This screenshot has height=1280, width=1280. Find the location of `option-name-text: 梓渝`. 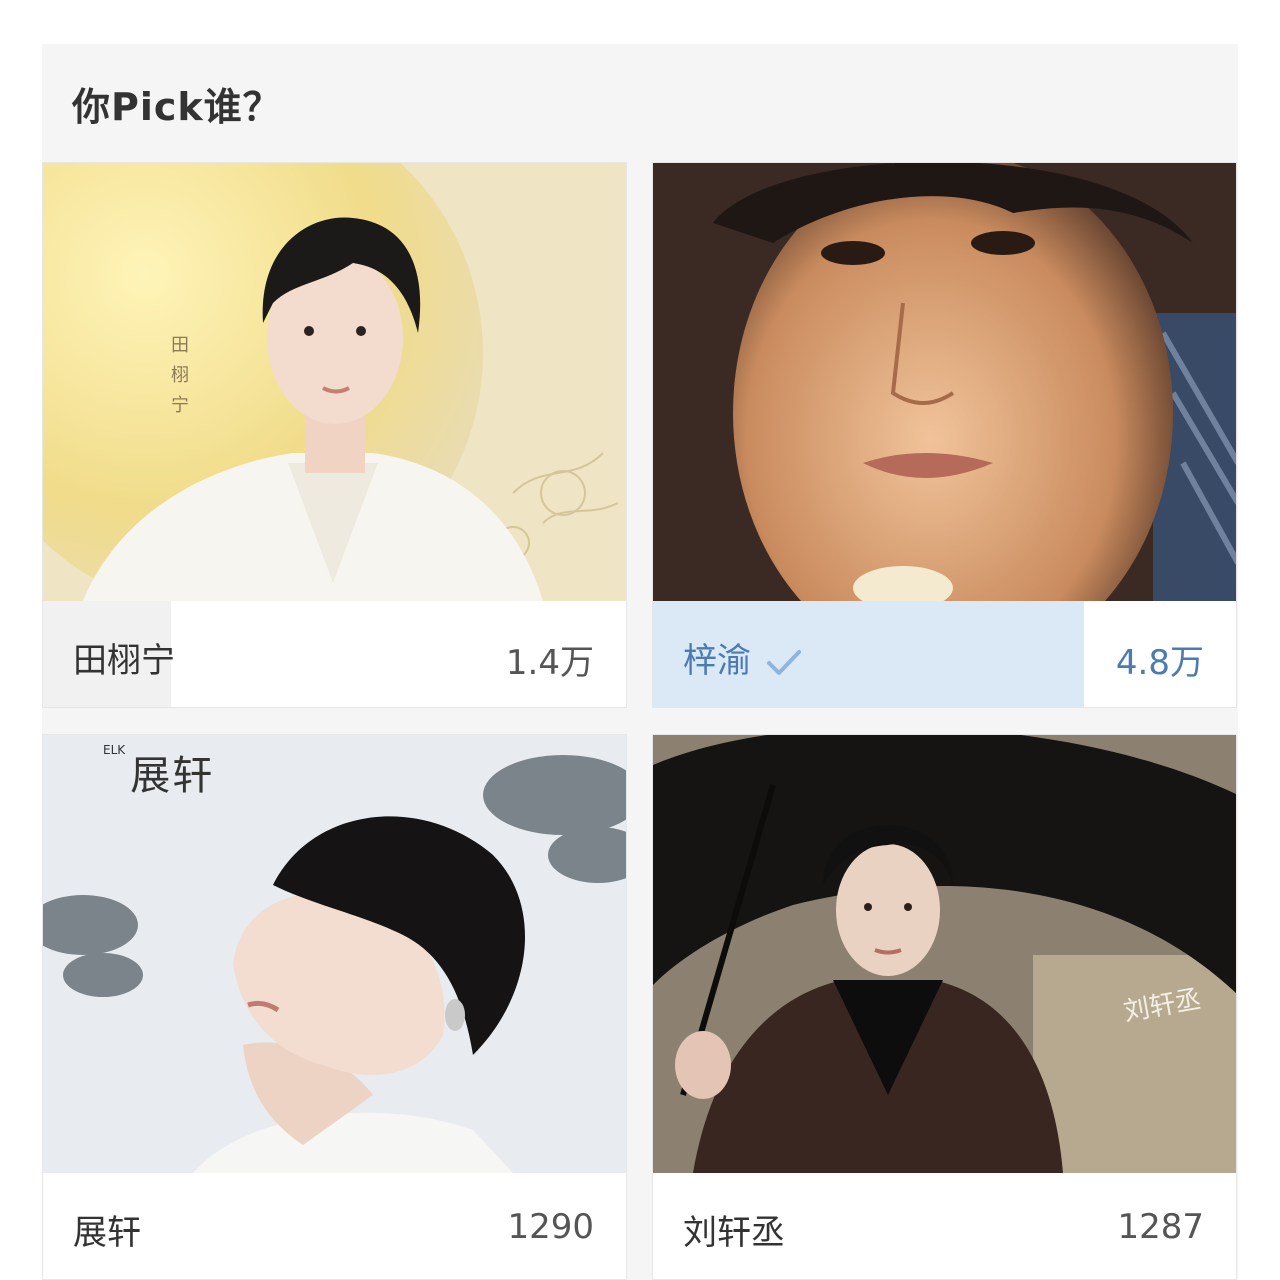

option-name-text: 梓渝 is located at coordinates (717, 661).